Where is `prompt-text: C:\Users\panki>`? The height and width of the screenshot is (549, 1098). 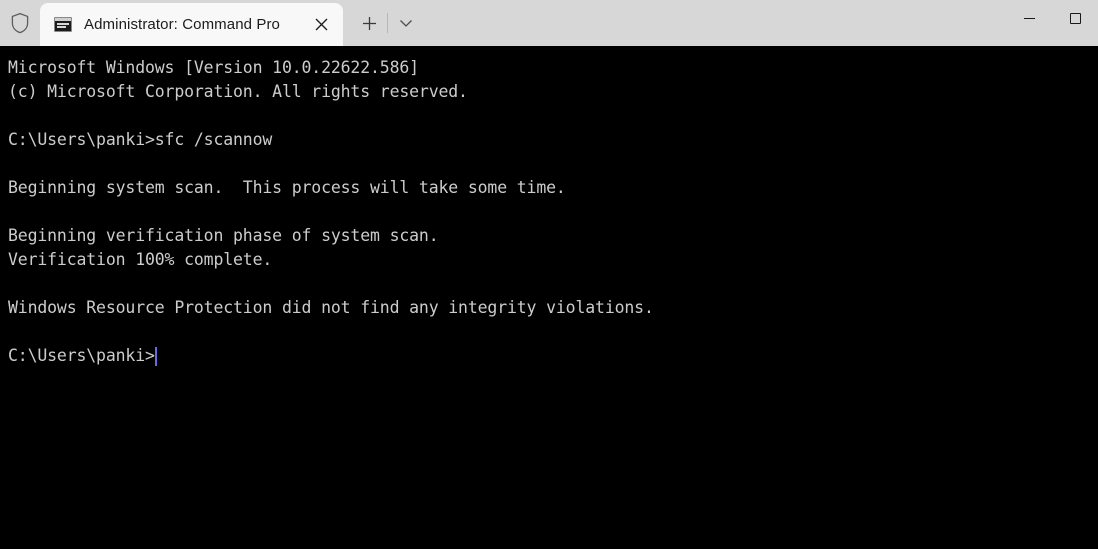 prompt-text: C:\Users\panki> is located at coordinates (81, 355).